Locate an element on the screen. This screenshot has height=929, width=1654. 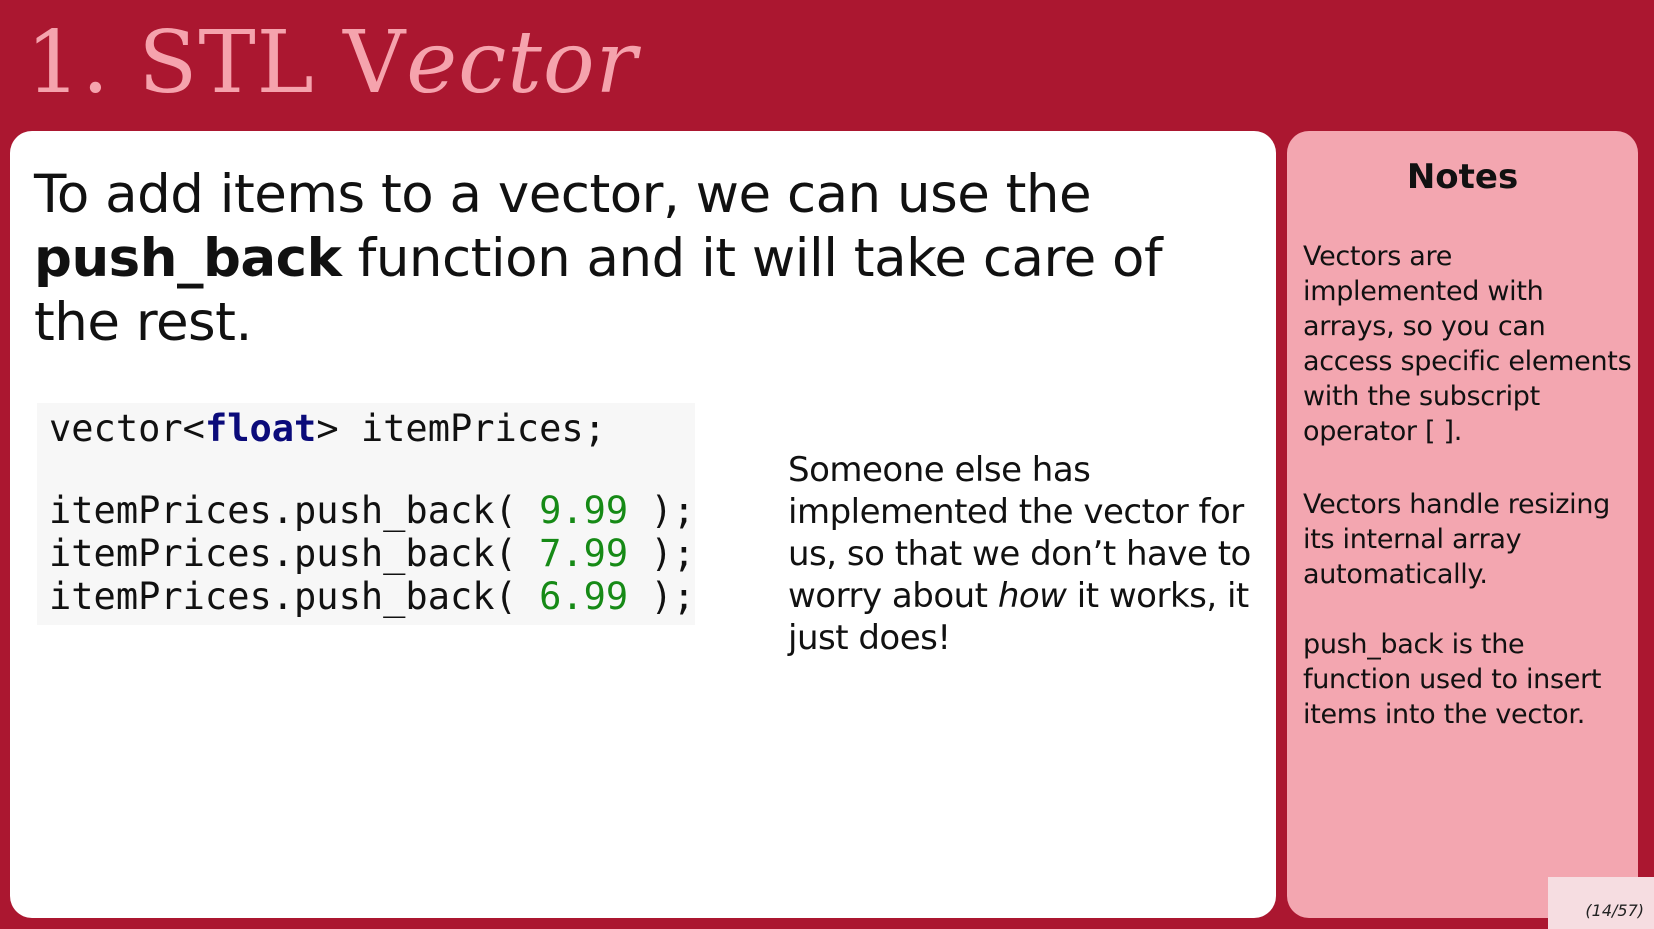
code-line-call-1: itemPrices.push_back( 9.99 ); is located at coordinates (372, 511).